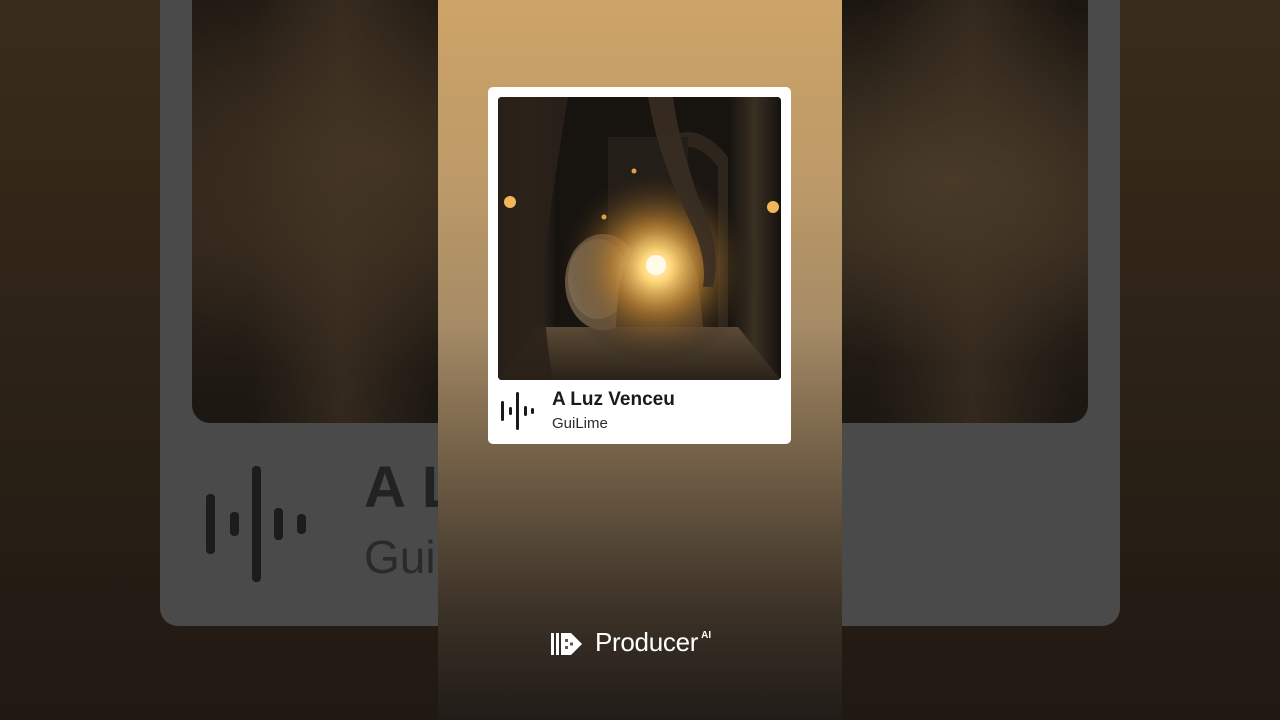 Image resolution: width=1280 pixels, height=720 pixels. What do you see at coordinates (647, 642) in the screenshot?
I see `brand-name: Producer` at bounding box center [647, 642].